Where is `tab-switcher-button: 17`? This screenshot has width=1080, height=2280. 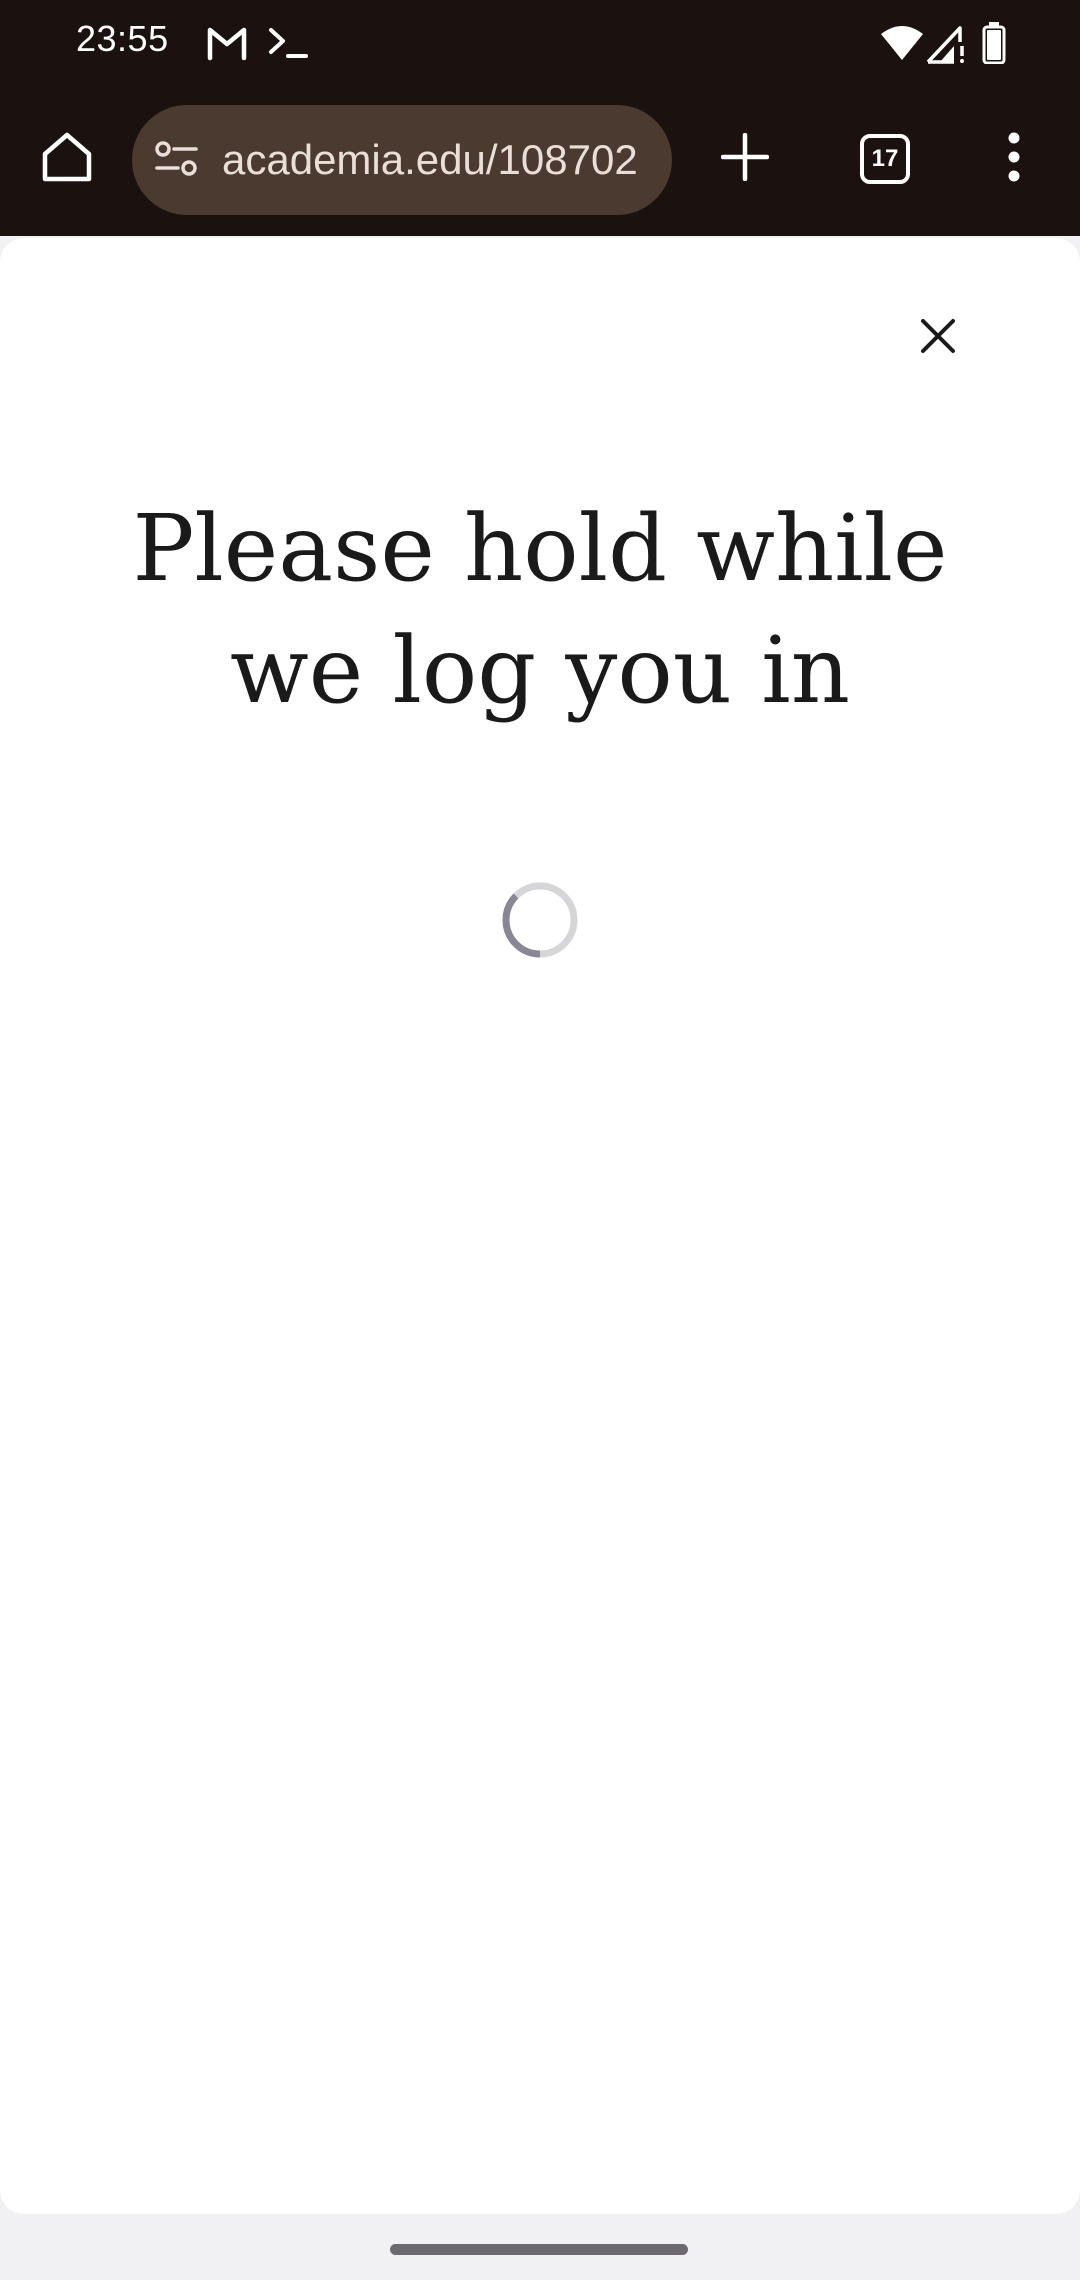
tab-switcher-button: 17 is located at coordinates (885, 159).